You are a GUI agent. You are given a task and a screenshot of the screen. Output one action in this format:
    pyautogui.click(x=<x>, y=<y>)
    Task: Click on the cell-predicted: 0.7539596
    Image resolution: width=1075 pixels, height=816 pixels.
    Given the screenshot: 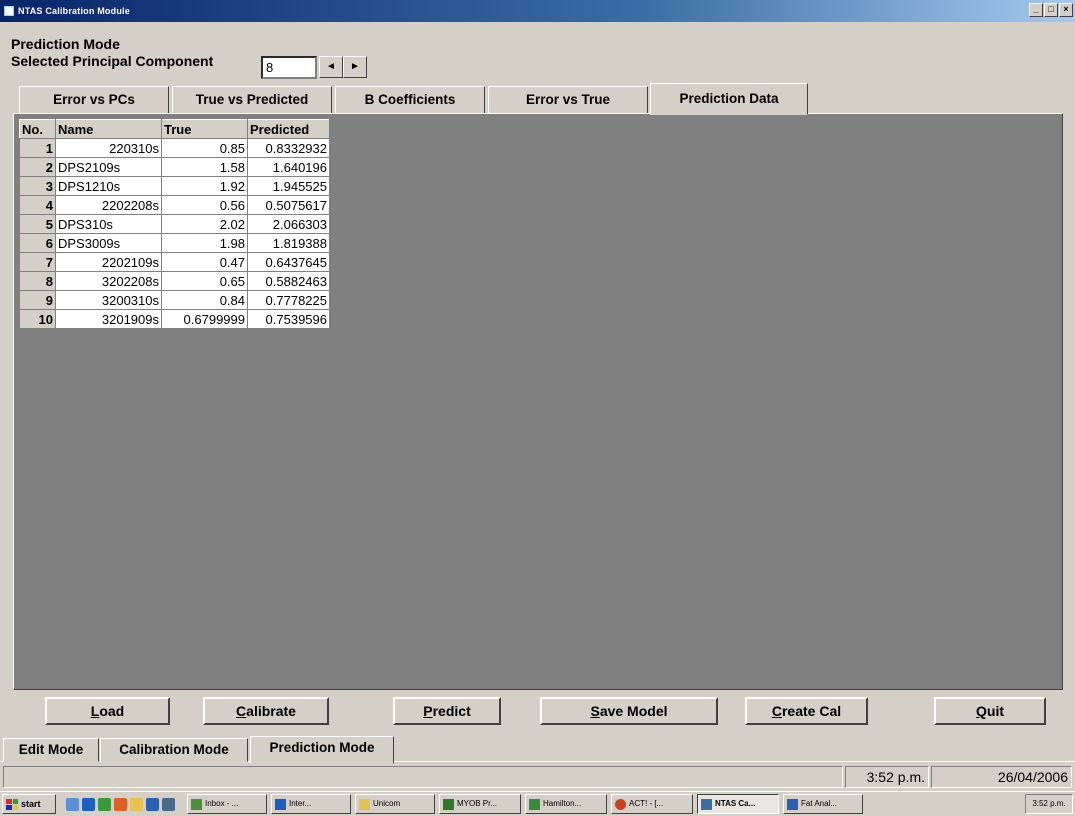 What is the action you would take?
    pyautogui.click(x=288, y=319)
    